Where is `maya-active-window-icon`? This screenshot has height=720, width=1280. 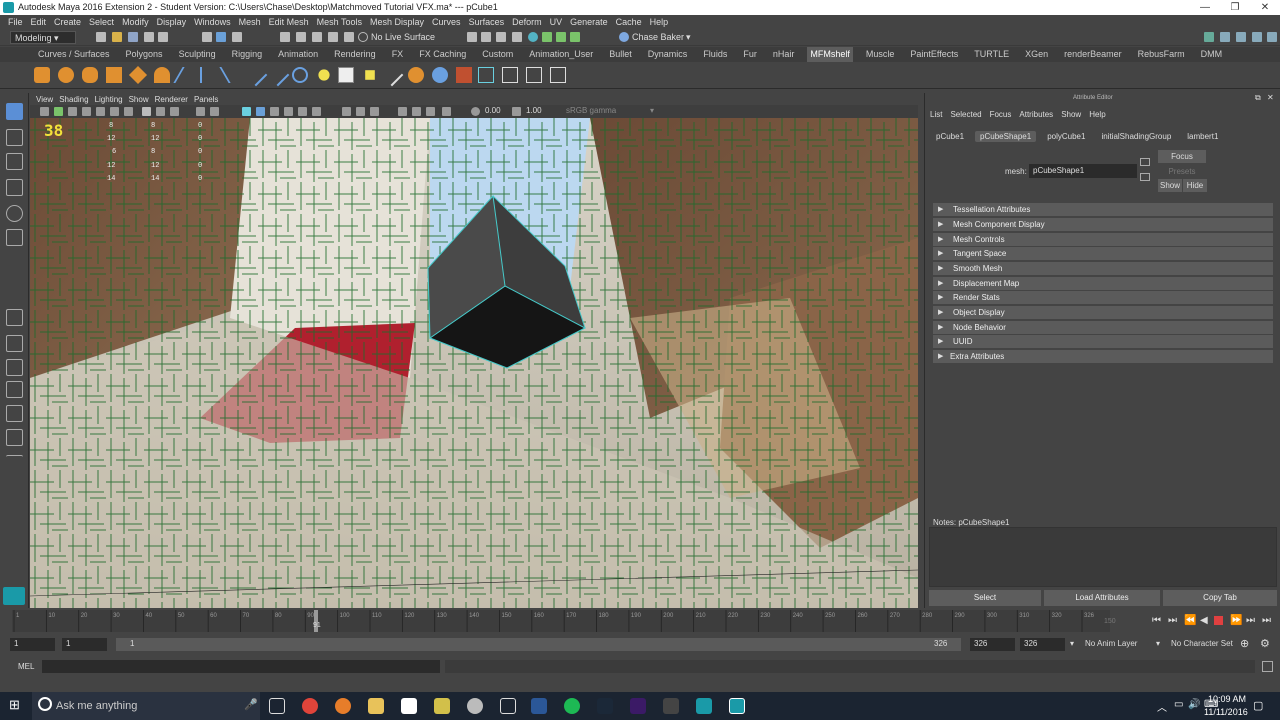 maya-active-window-icon is located at coordinates (737, 706).